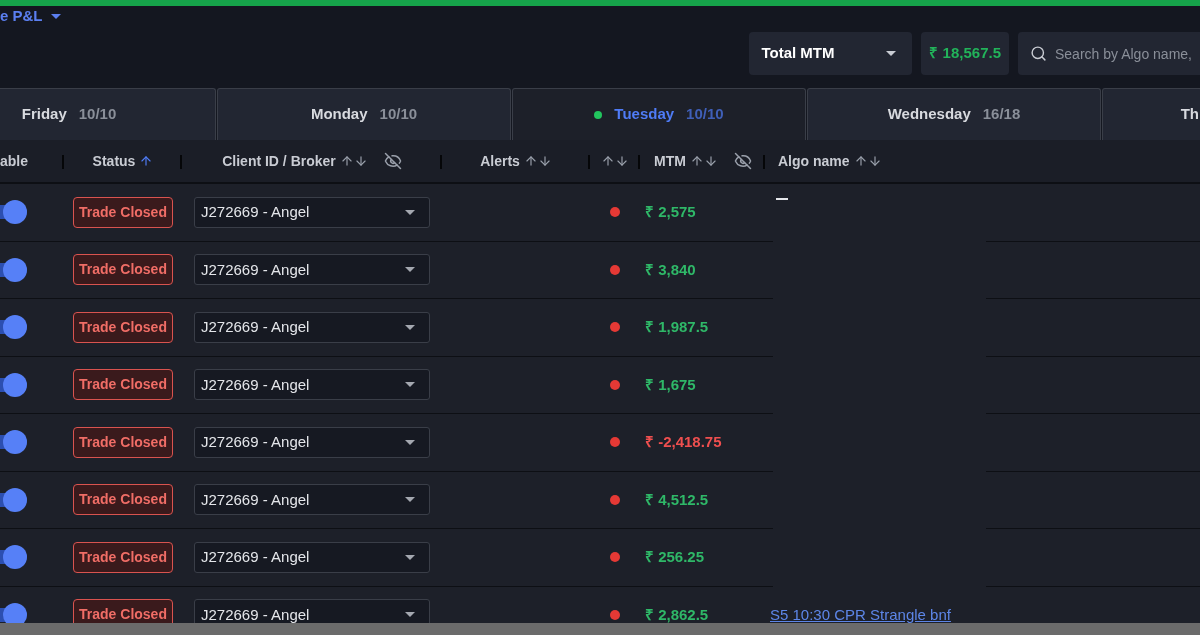  Describe the element at coordinates (782, 199) in the screenshot. I see `dash-icon` at that location.